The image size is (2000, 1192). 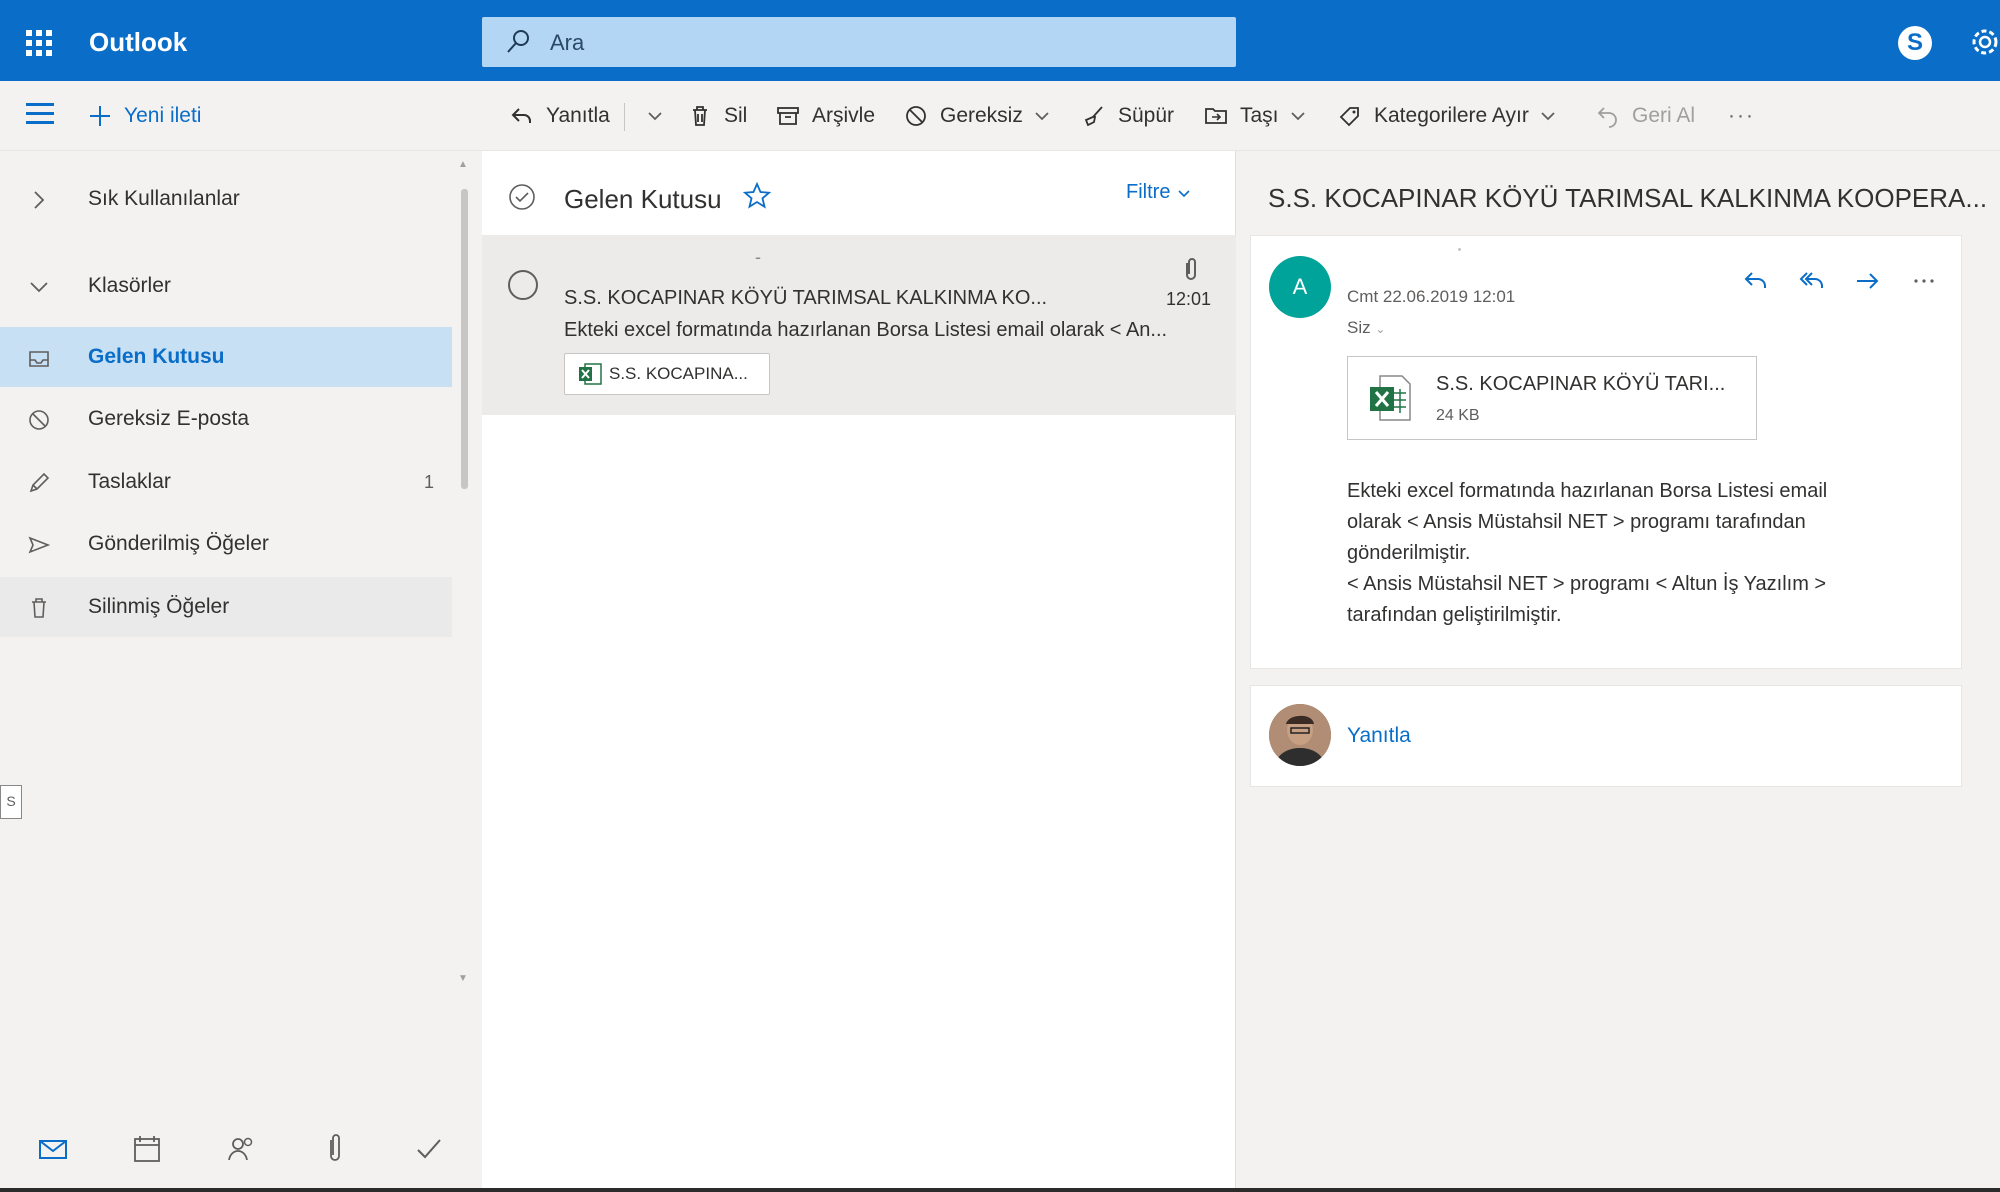 What do you see at coordinates (39, 200) in the screenshot?
I see `chevron-right-icon` at bounding box center [39, 200].